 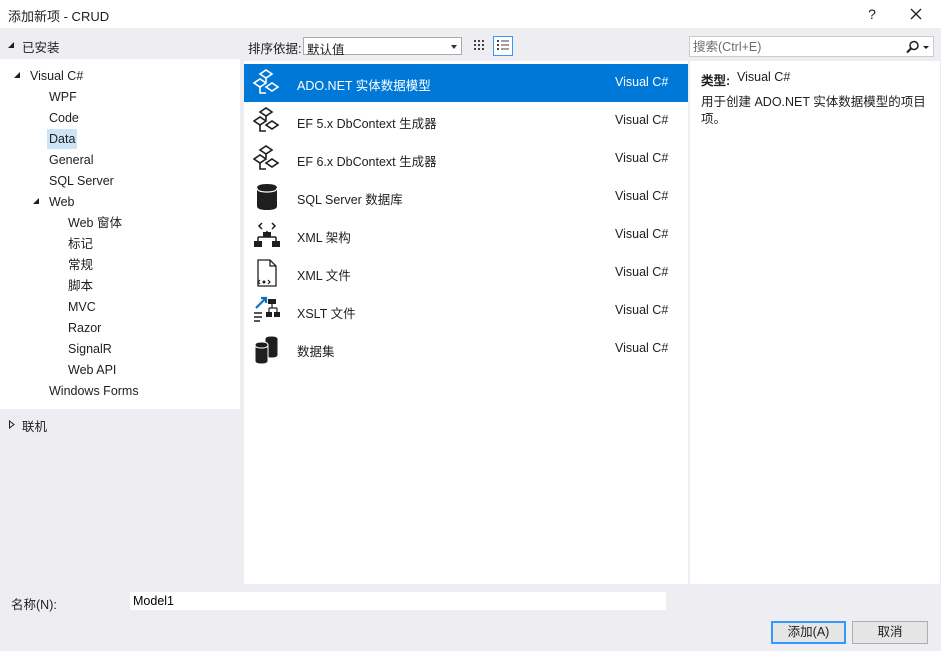 What do you see at coordinates (350, 200) in the screenshot?
I see `template-name: SQL Server 数据库` at bounding box center [350, 200].